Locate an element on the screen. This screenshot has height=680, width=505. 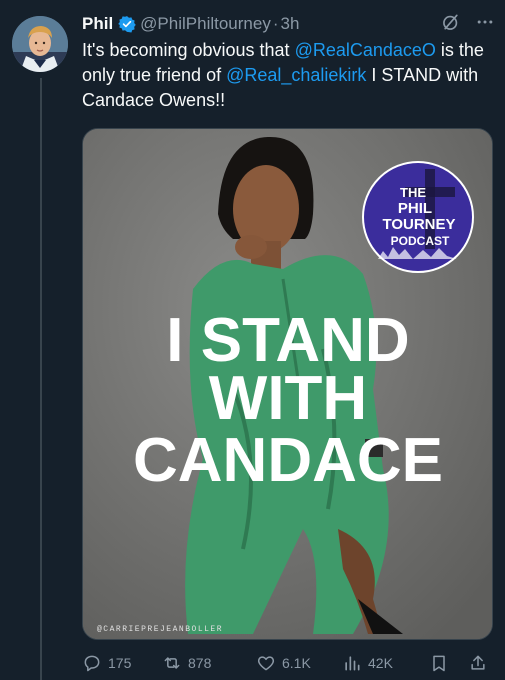
grok-icon is located at coordinates (451, 24).